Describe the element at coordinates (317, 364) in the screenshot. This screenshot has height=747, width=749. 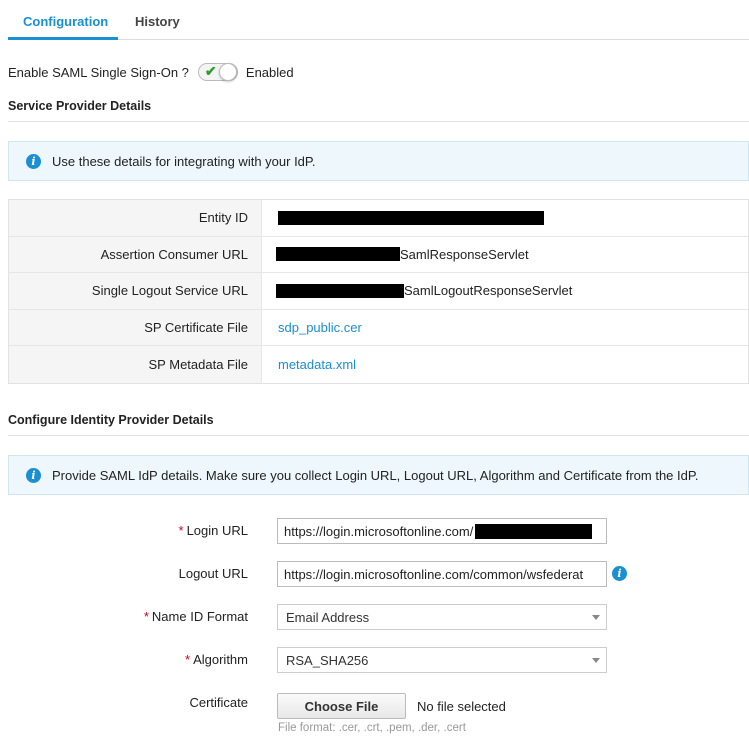
I see `sp-metadata-link: metadata.xml` at that location.